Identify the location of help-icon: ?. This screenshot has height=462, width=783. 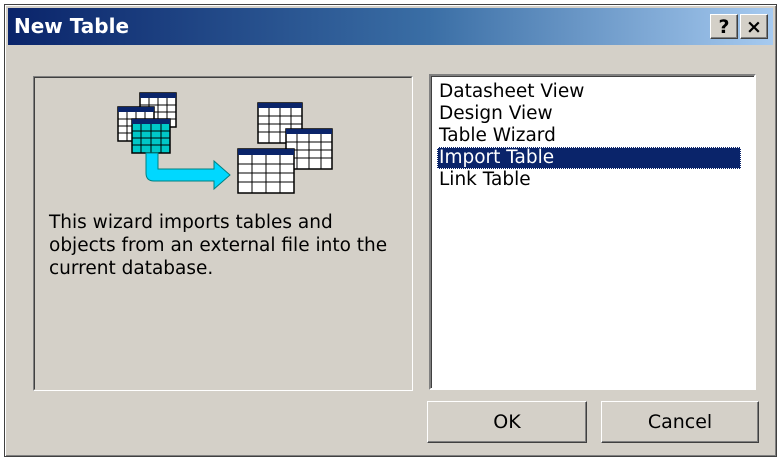
(724, 26).